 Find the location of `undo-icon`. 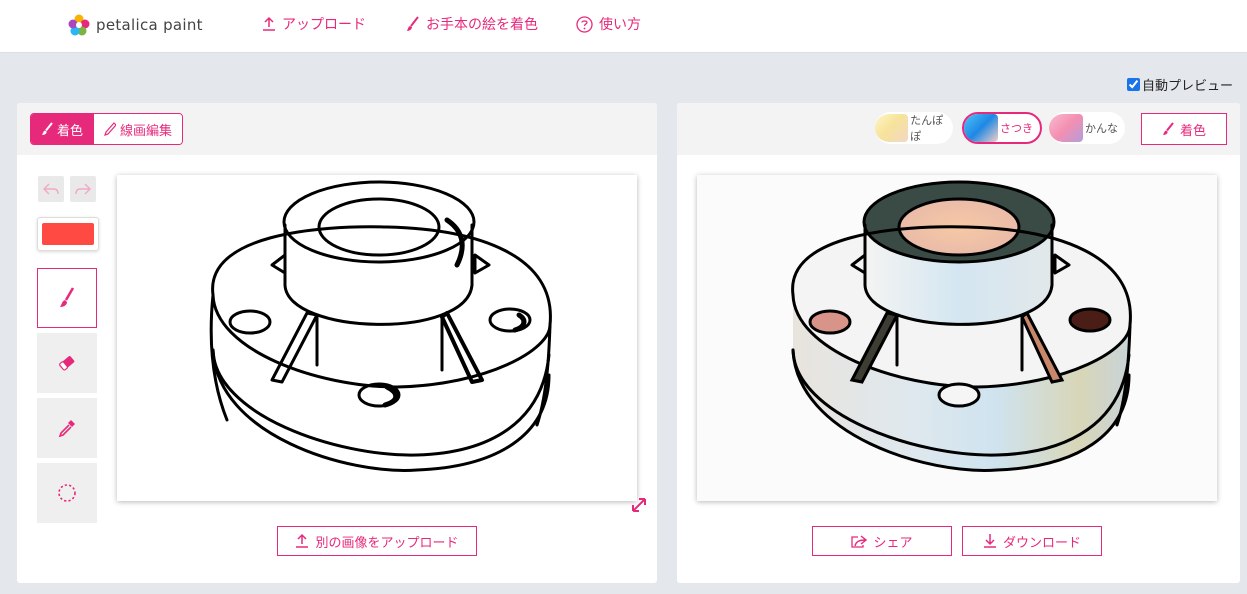

undo-icon is located at coordinates (51, 189).